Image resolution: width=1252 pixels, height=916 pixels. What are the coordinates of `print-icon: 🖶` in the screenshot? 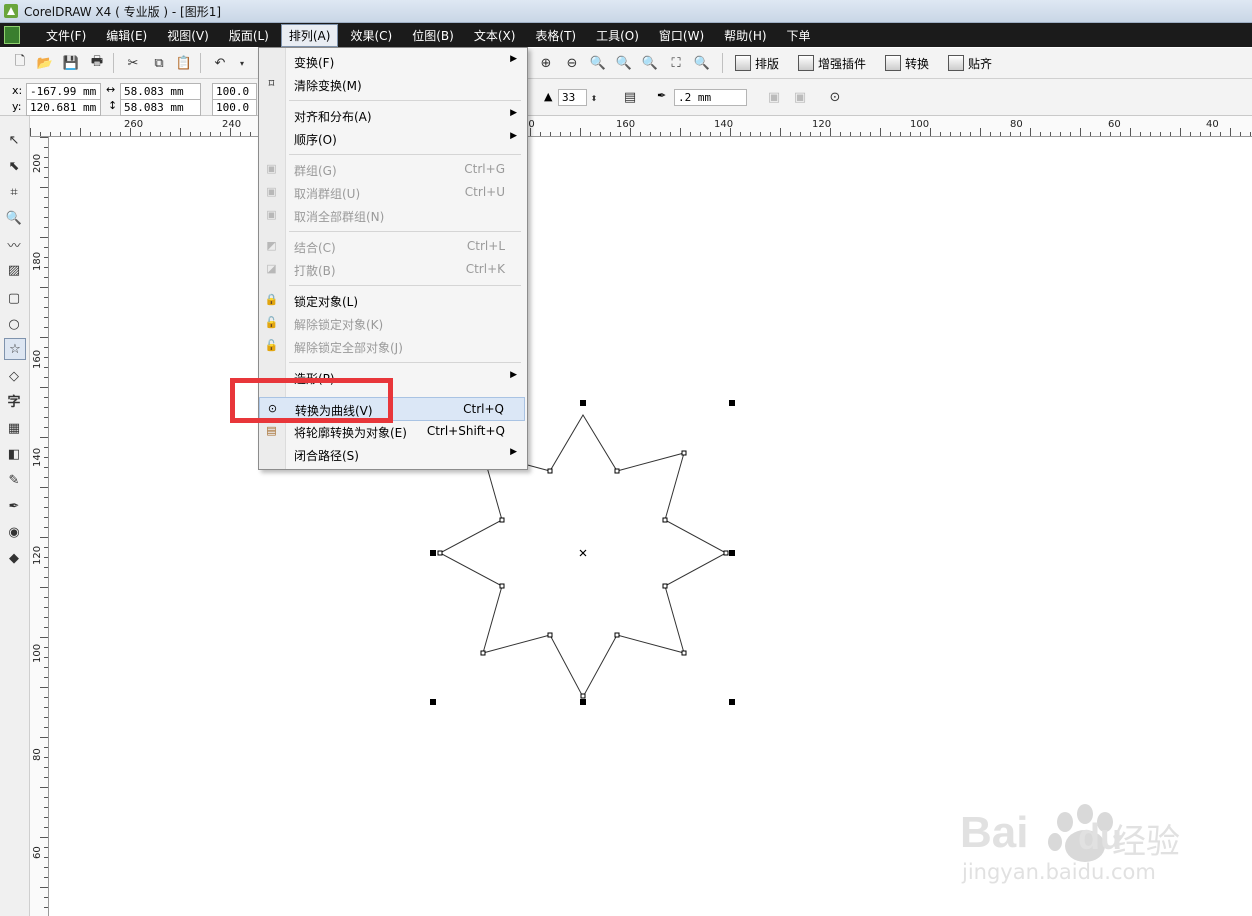 It's located at (97, 63).